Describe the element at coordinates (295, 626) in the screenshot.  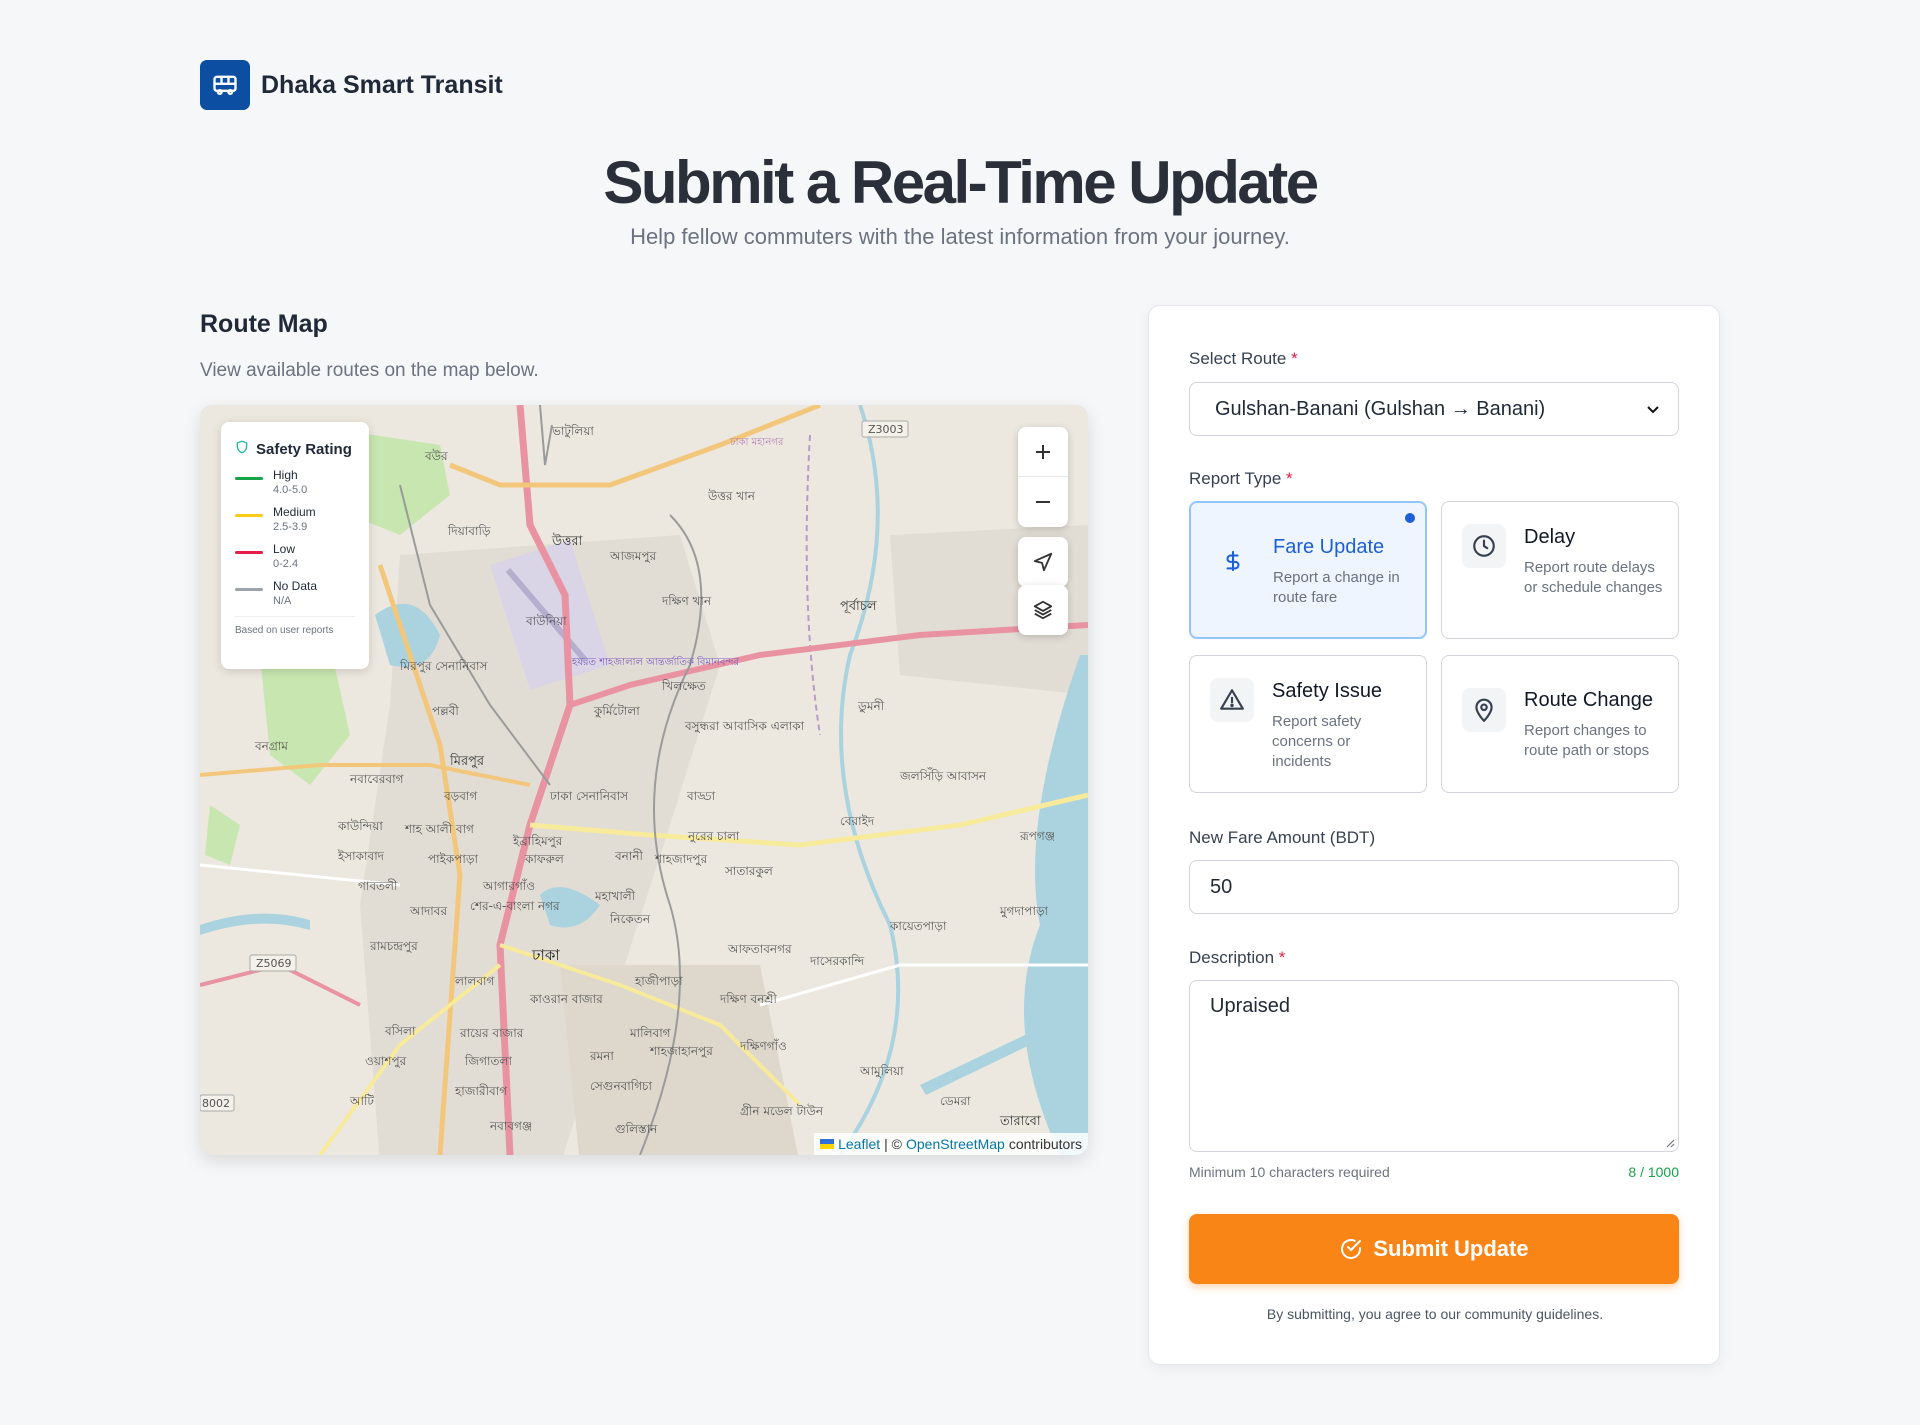
I see `legend-footnote: Based on user reports` at that location.